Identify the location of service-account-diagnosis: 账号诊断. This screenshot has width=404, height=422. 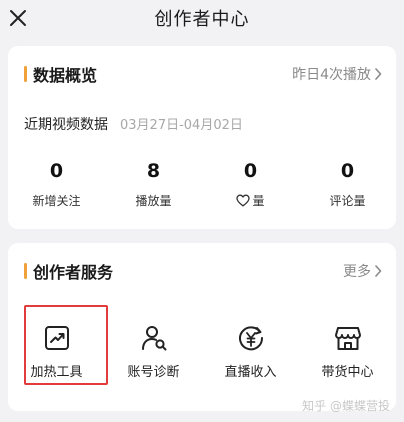
(153, 339).